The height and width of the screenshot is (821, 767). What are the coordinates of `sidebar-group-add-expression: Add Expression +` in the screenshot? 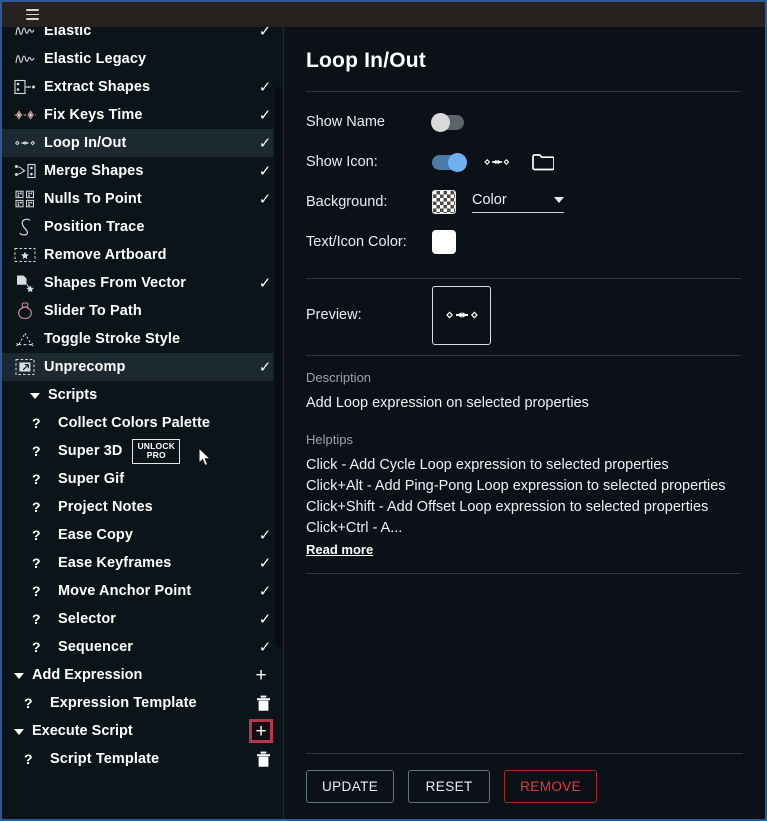 It's located at (142, 675).